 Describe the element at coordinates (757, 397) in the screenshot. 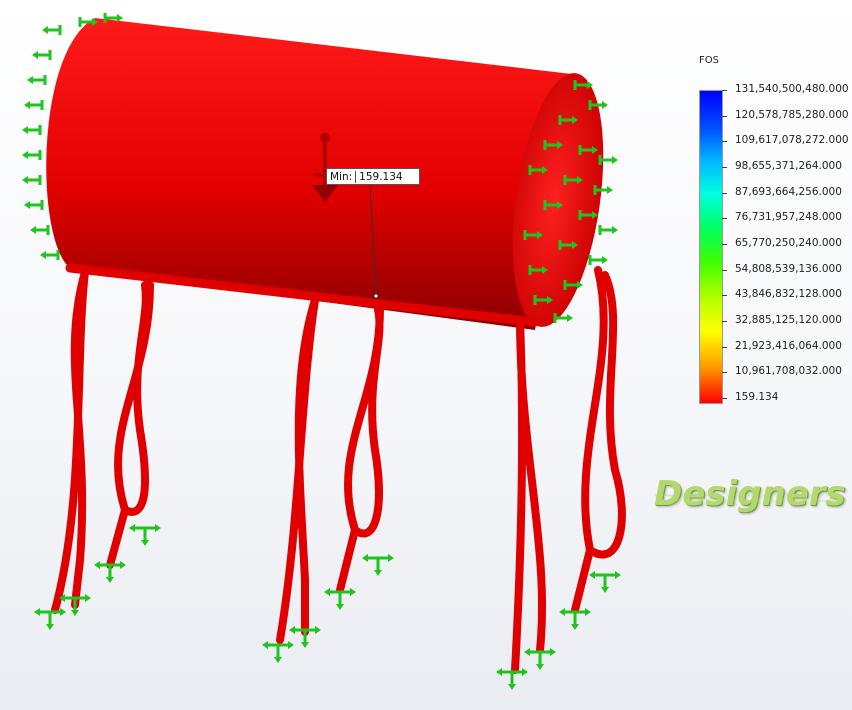

I see `legend-tick-label: 159.134` at that location.